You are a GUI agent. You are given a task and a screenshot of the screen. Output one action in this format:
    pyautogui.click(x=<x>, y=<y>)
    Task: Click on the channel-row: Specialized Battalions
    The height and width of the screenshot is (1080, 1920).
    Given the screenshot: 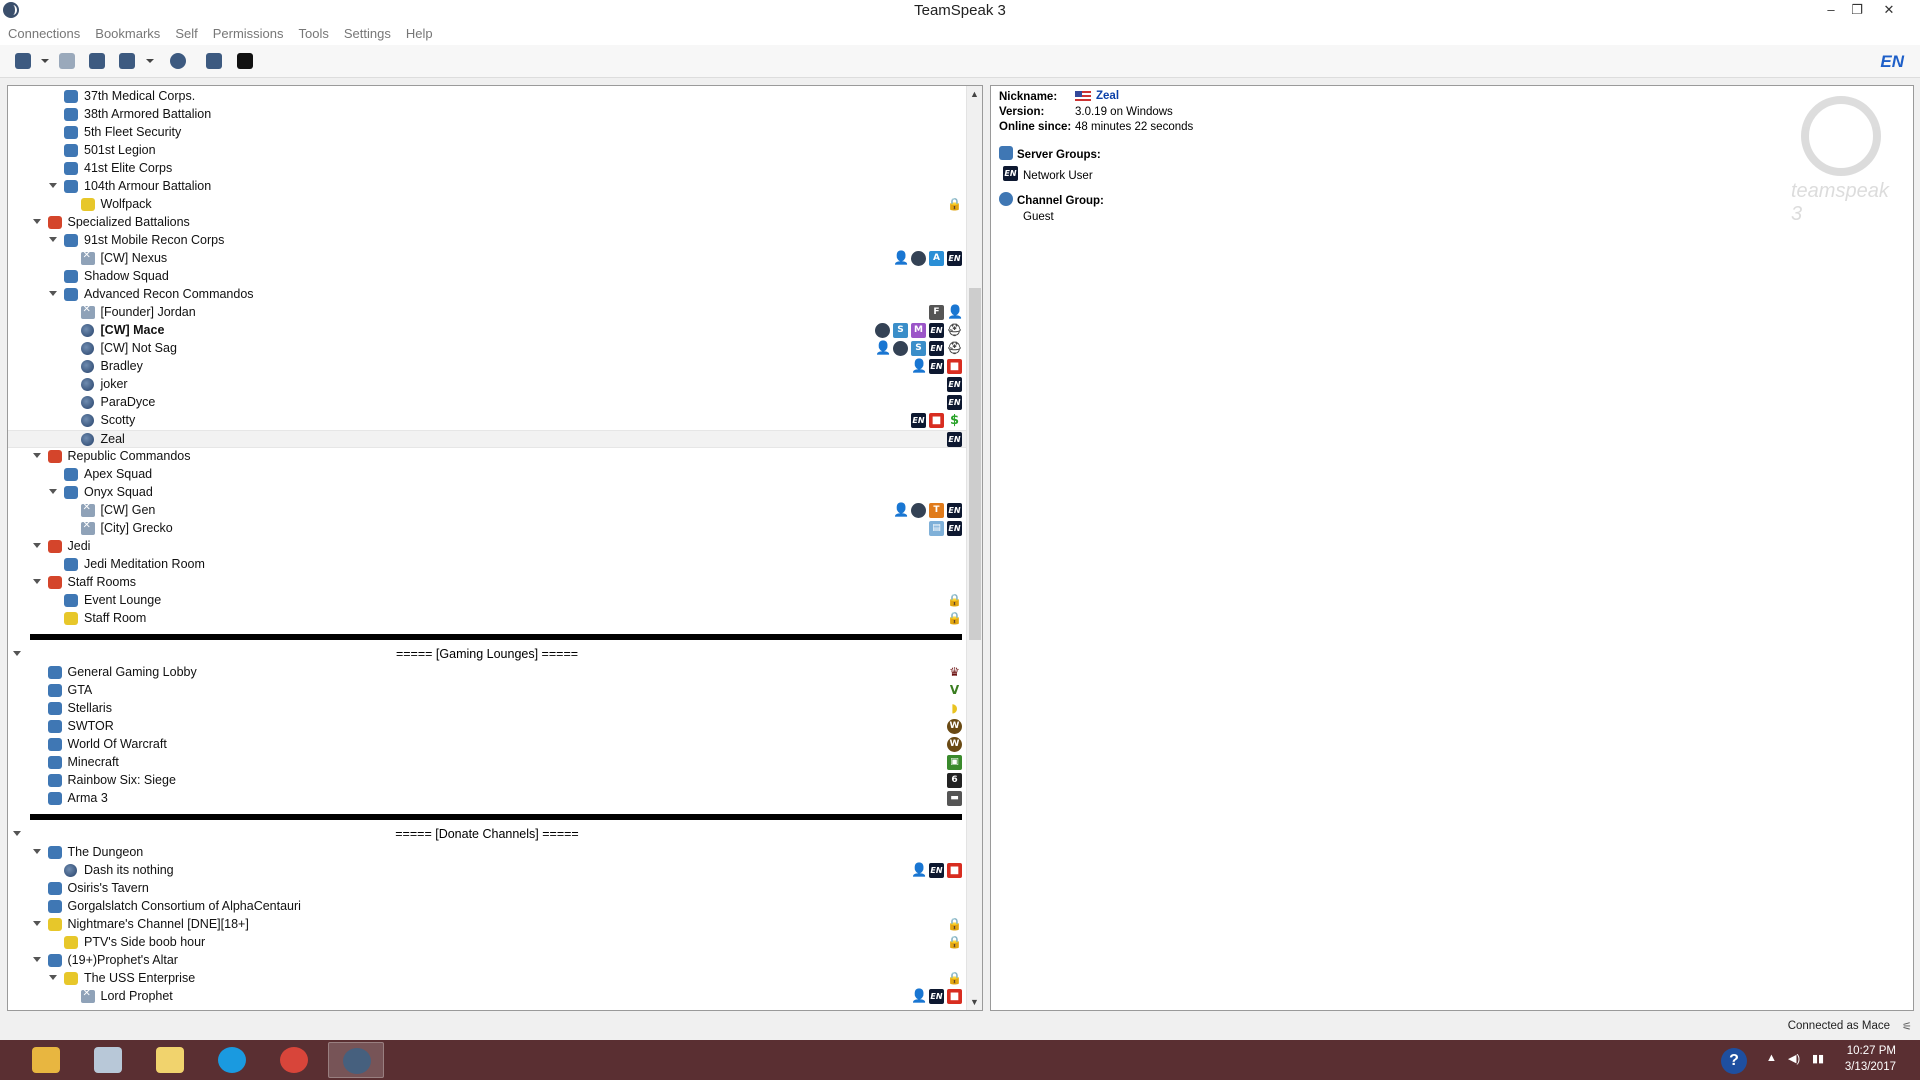 What is the action you would take?
    pyautogui.click(x=487, y=223)
    